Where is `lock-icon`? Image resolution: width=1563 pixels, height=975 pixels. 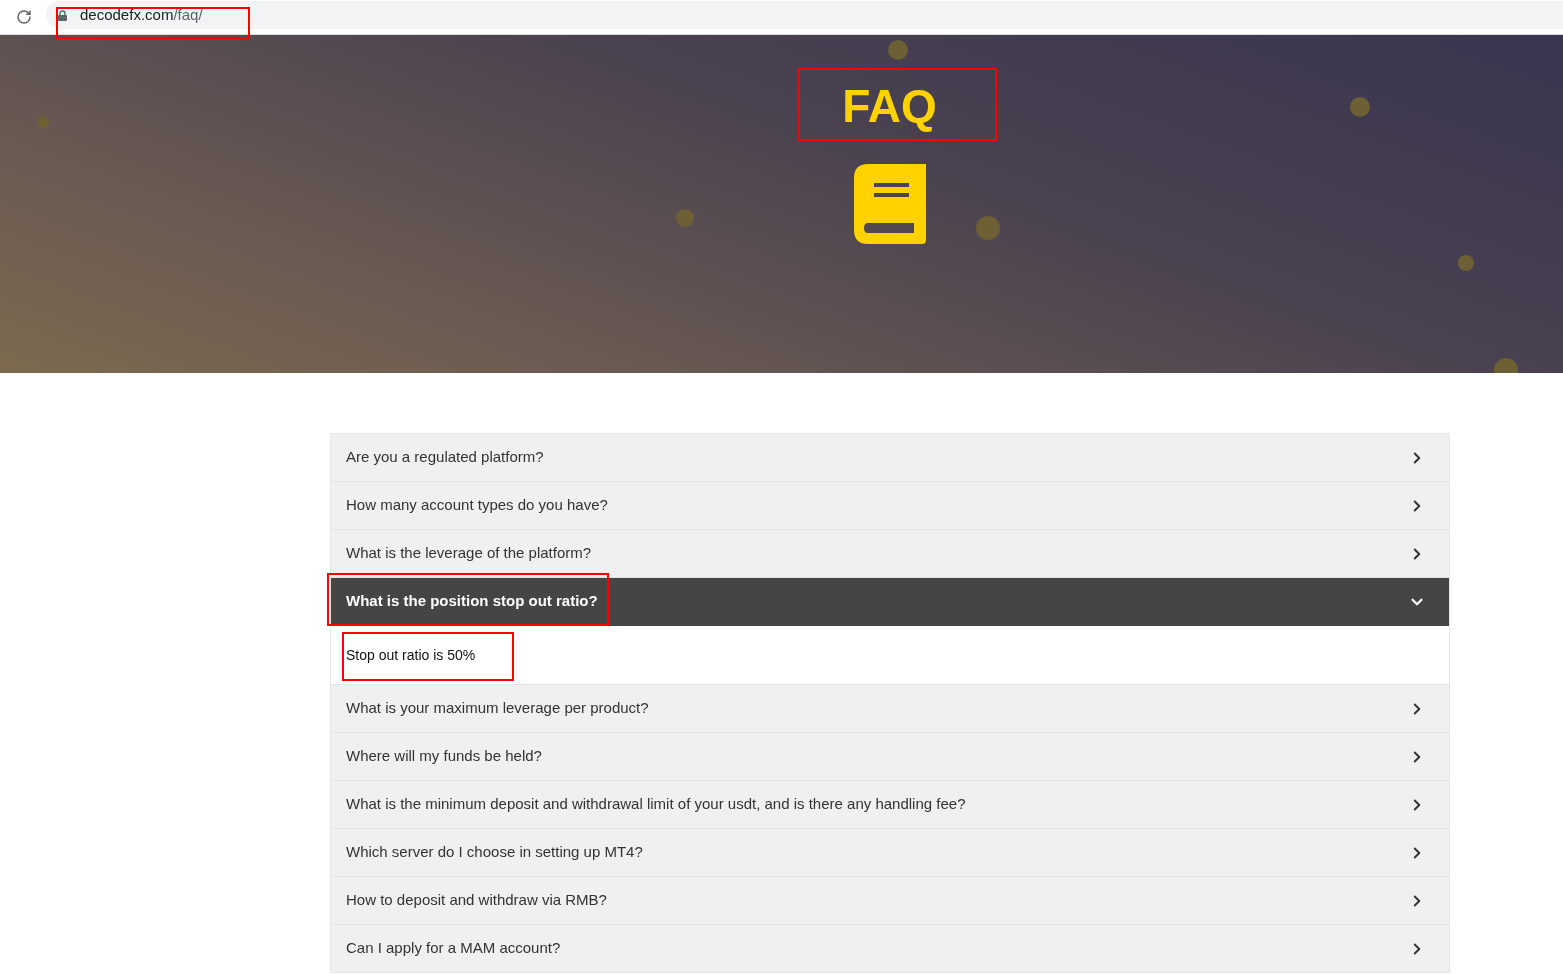 lock-icon is located at coordinates (62, 15).